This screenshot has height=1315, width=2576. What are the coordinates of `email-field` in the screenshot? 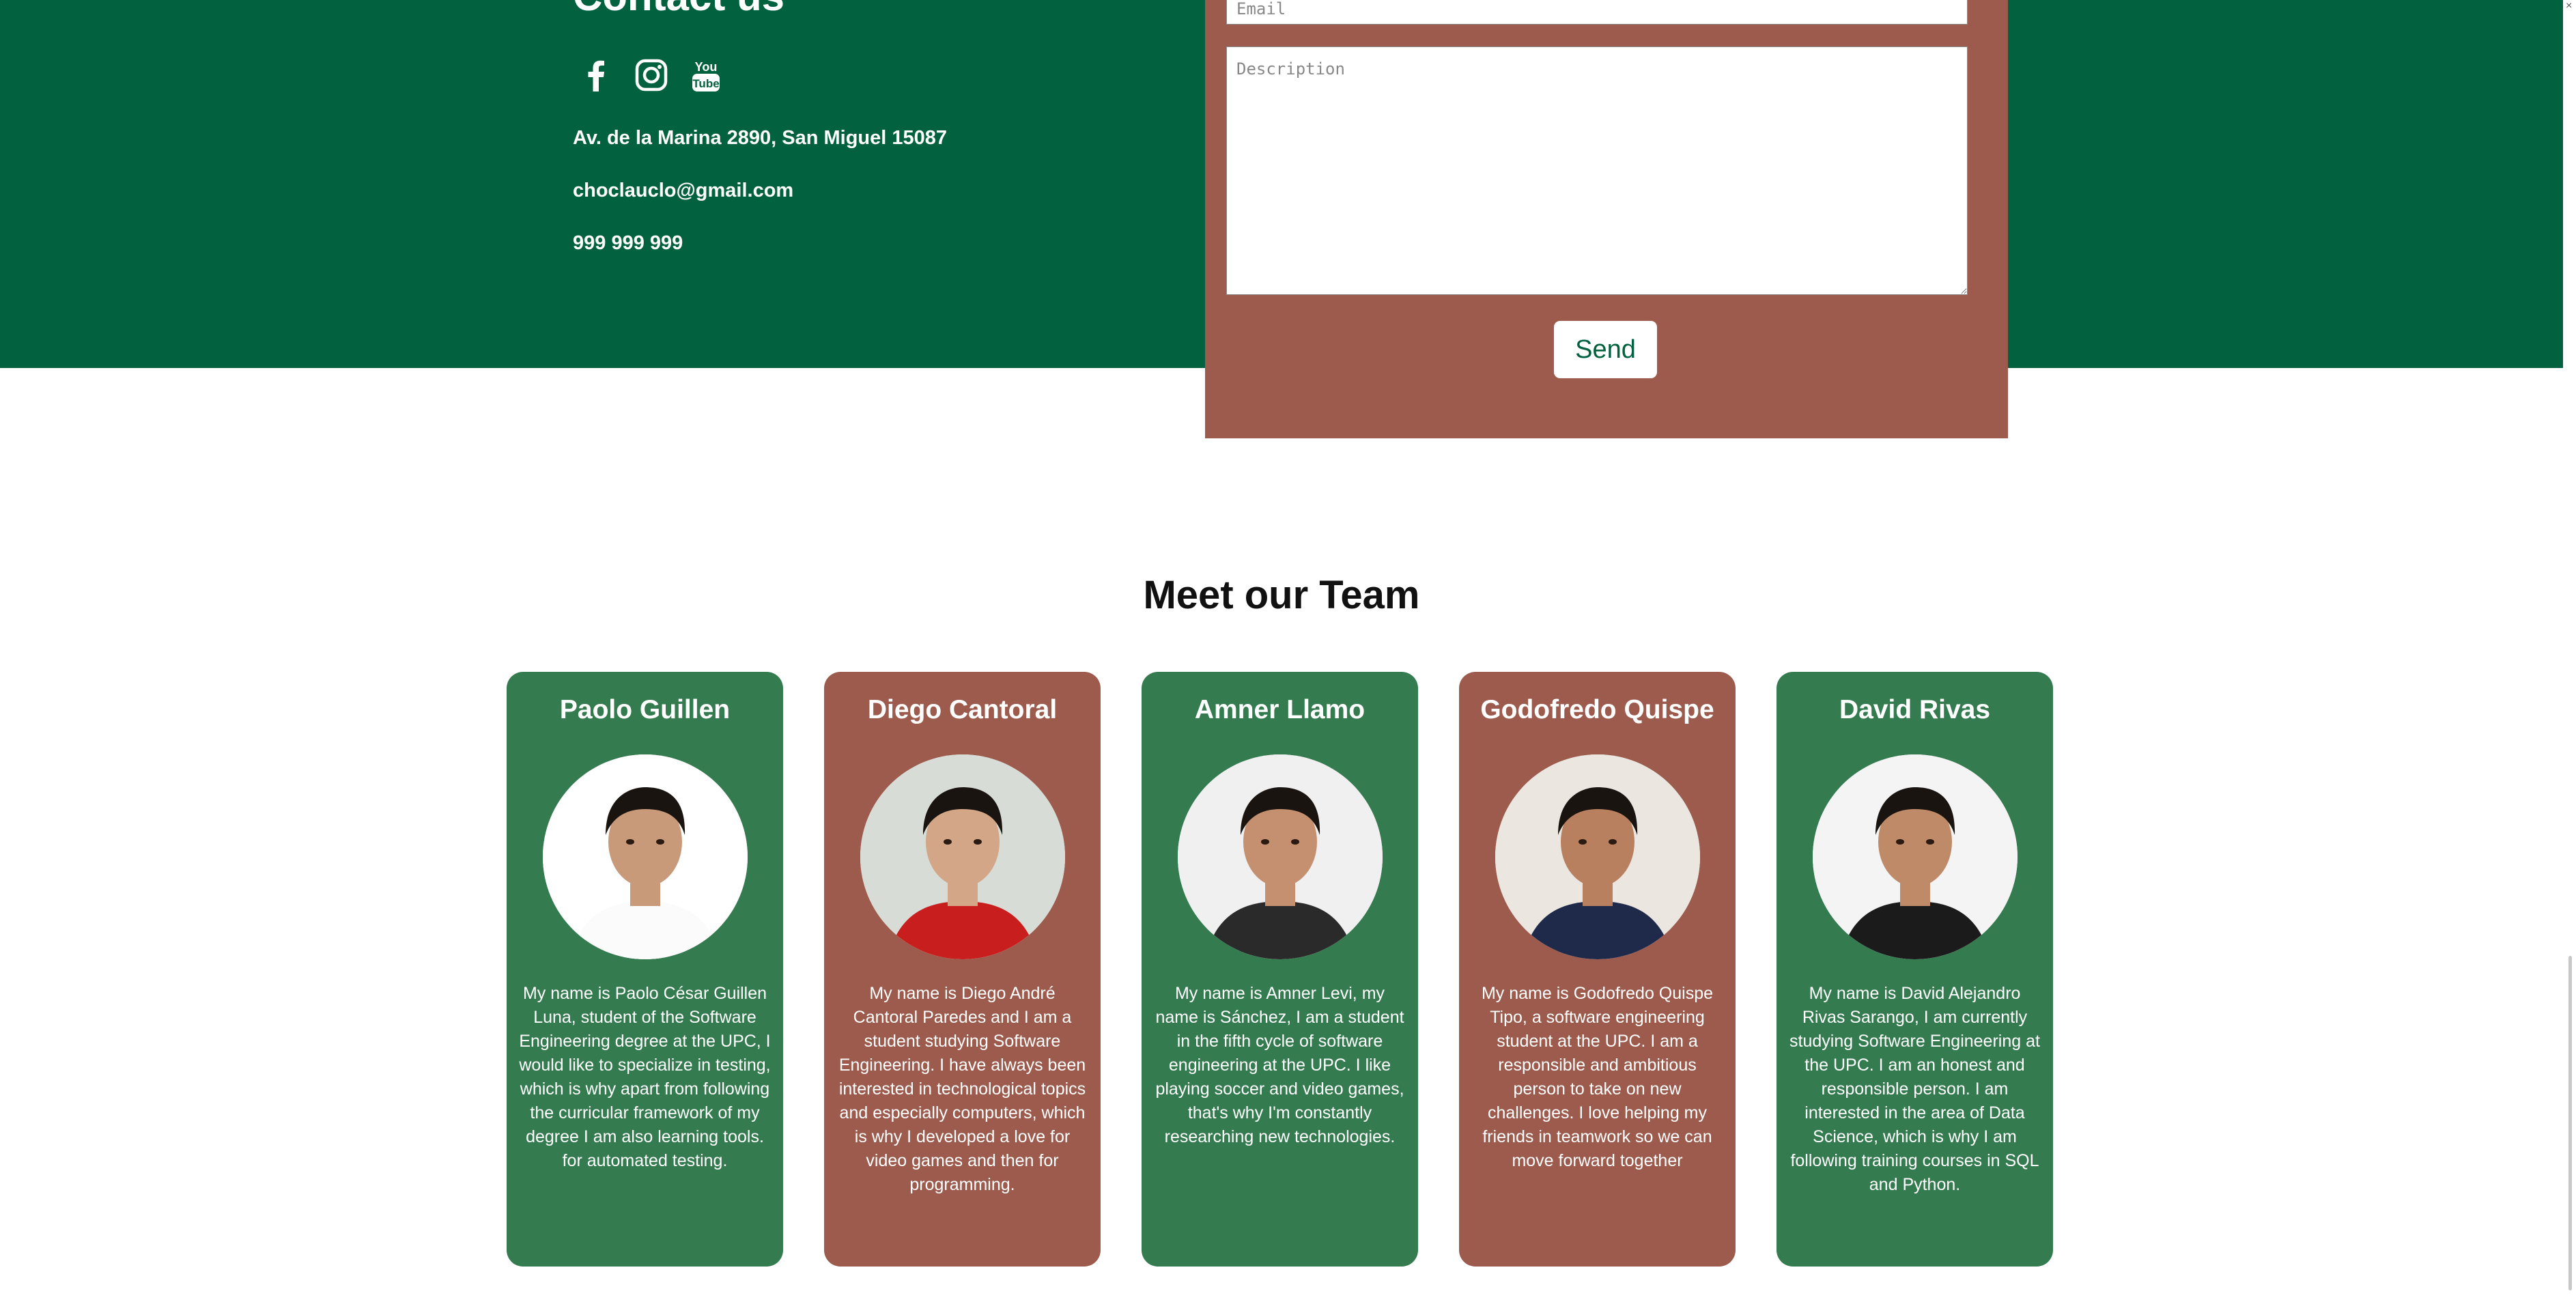 It's located at (1597, 12).